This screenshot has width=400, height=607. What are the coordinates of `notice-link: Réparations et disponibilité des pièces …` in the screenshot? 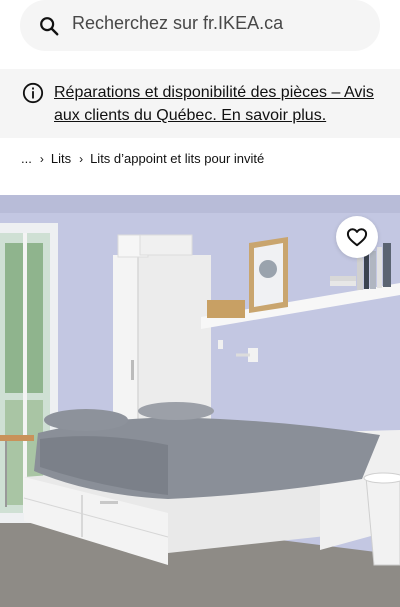 It's located at (214, 104).